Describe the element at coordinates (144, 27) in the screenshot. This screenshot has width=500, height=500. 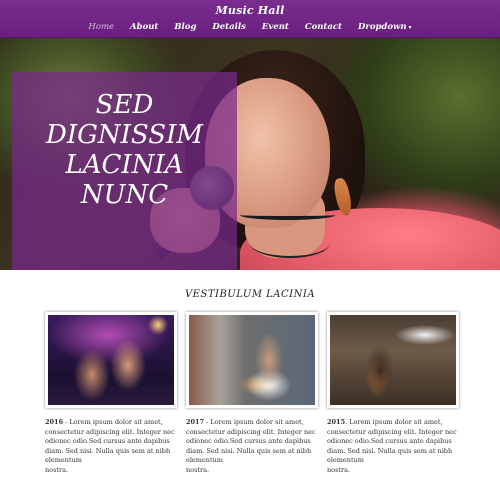
I see `nav-about: About` at that location.